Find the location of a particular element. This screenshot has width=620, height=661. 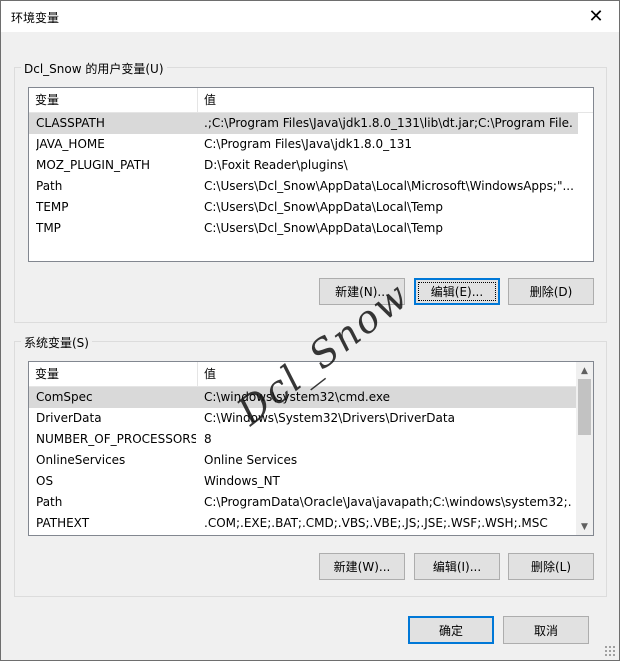

system-list-scrollbar: ▲ ▼ is located at coordinates (584, 448).